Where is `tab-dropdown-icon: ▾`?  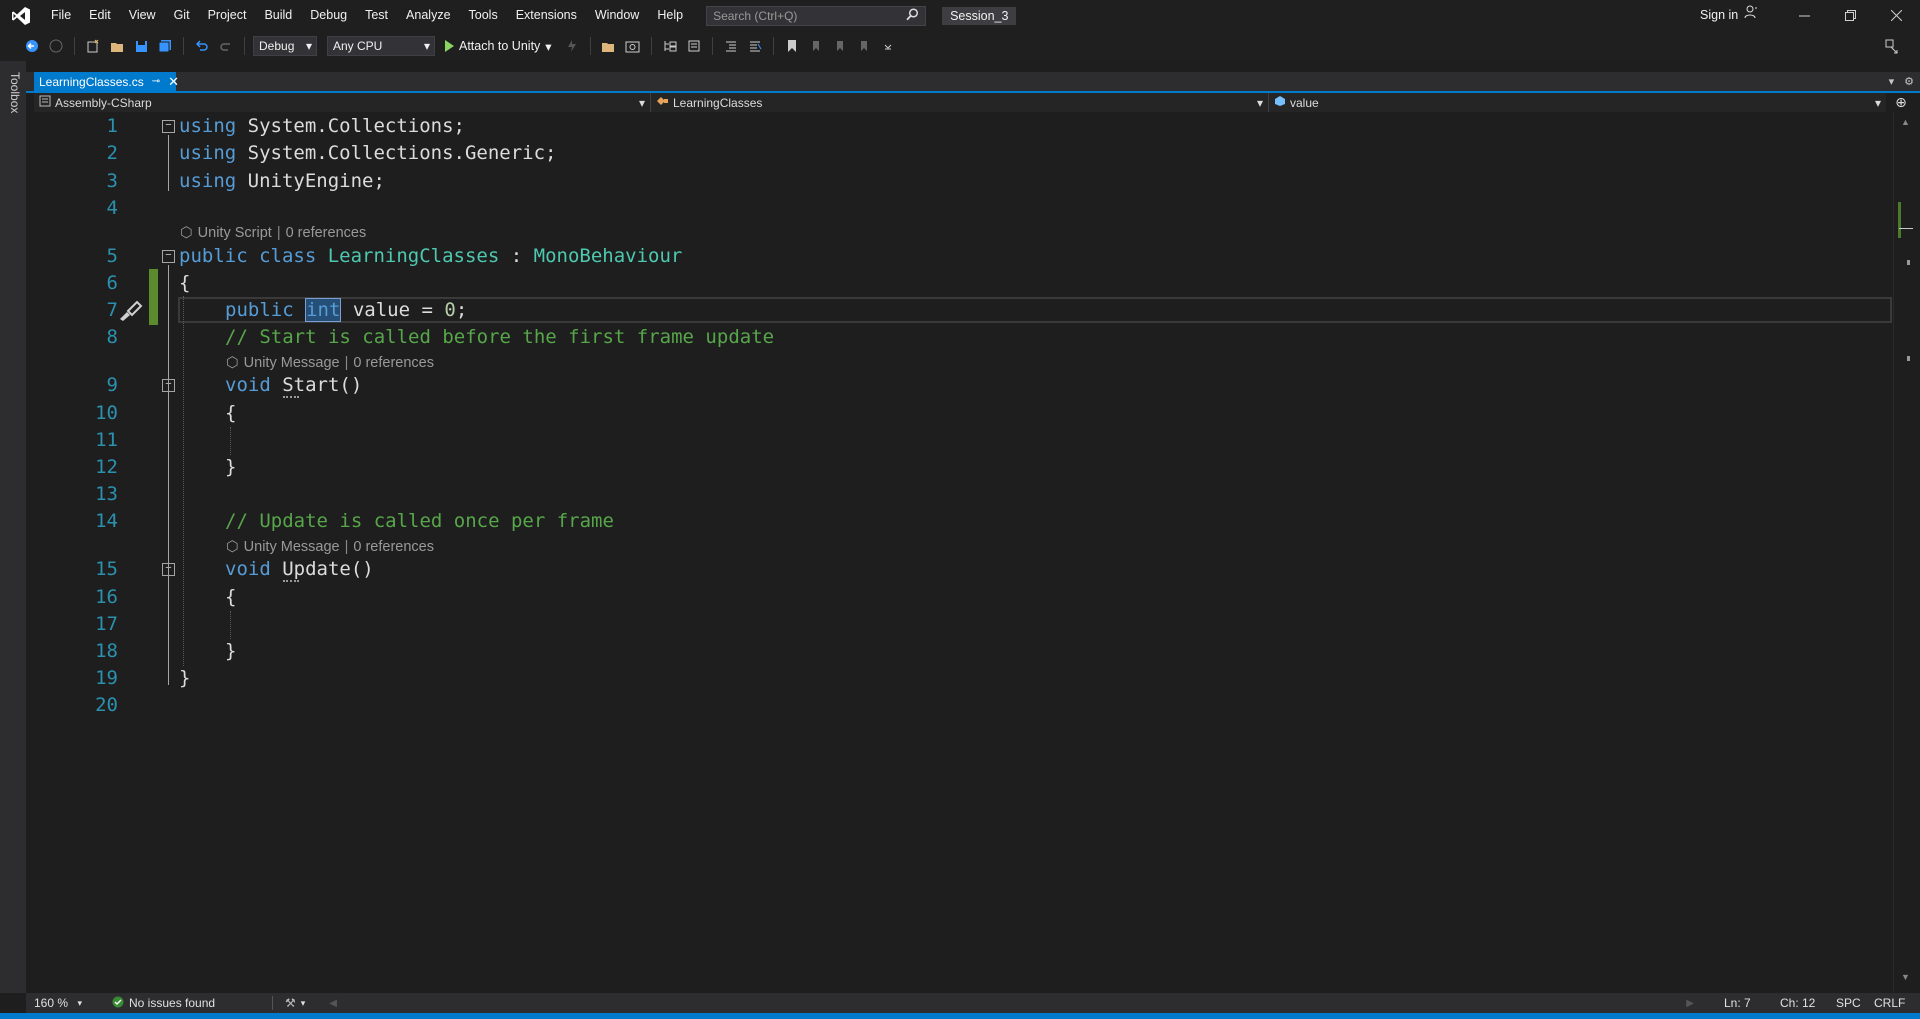 tab-dropdown-icon: ▾ is located at coordinates (1892, 81).